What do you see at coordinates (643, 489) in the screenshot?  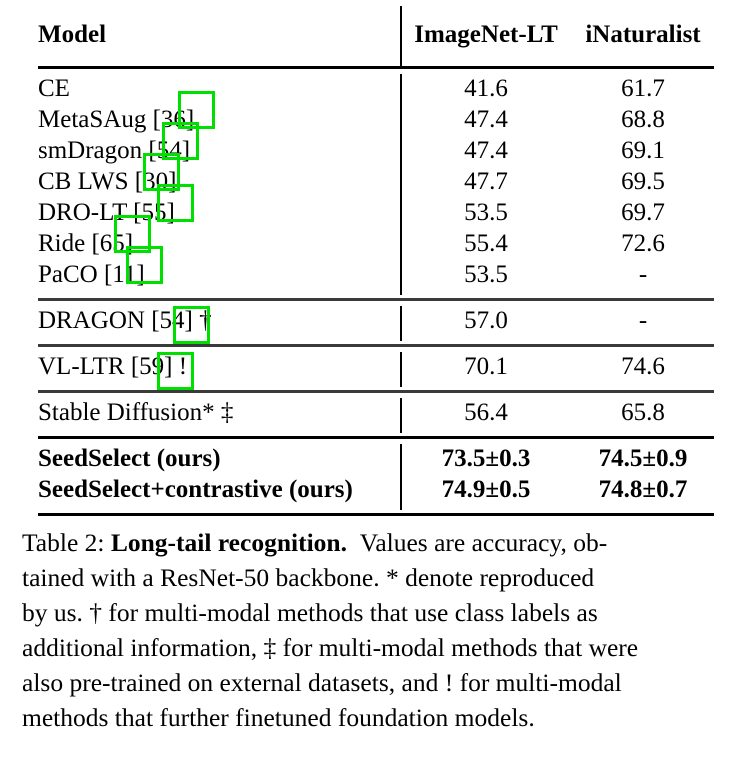 I see `cell-inaturalist: 74.8±0.7` at bounding box center [643, 489].